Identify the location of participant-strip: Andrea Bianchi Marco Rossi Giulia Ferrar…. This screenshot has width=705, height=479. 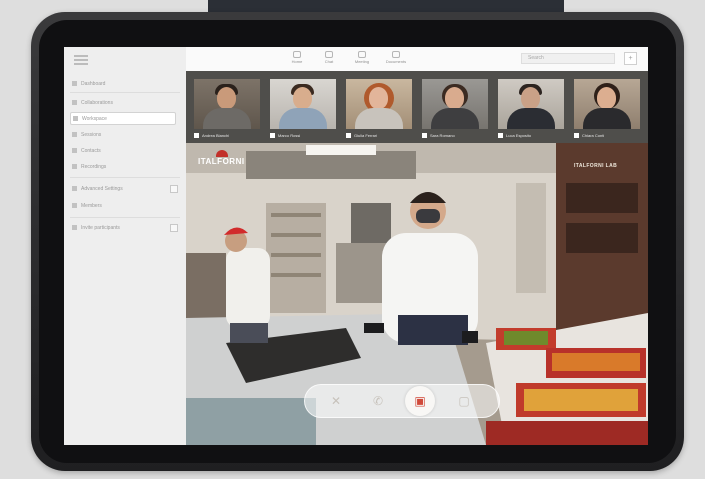
(417, 107).